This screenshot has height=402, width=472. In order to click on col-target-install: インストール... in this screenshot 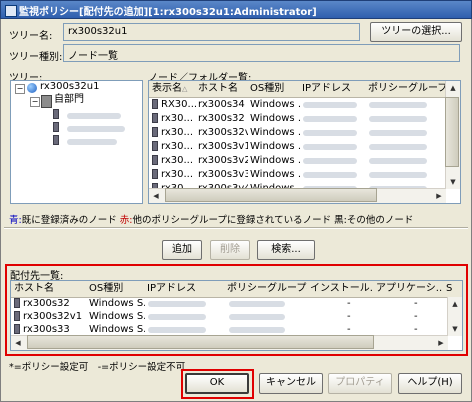, I will do `click(342, 289)`.